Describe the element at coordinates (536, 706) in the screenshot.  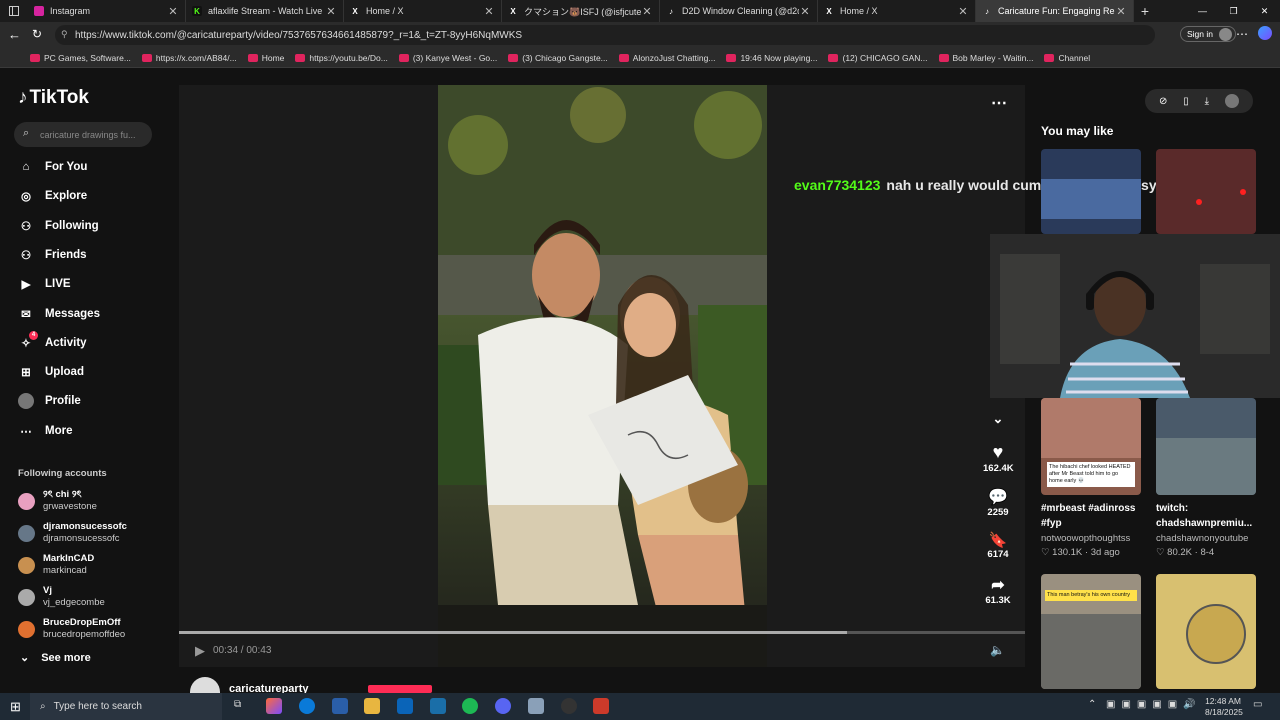
I see `steam-icon` at that location.